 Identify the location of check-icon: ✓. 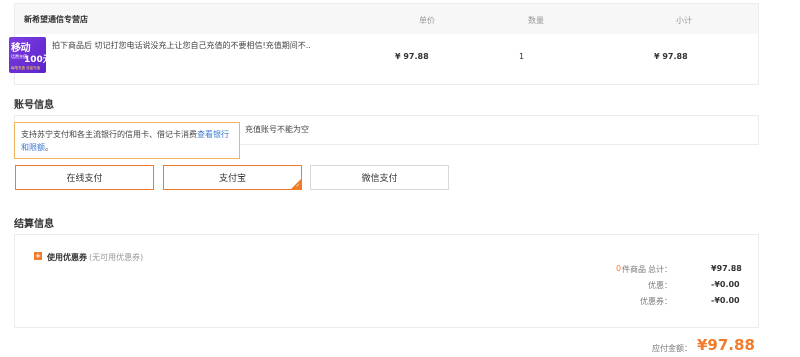
(297, 186).